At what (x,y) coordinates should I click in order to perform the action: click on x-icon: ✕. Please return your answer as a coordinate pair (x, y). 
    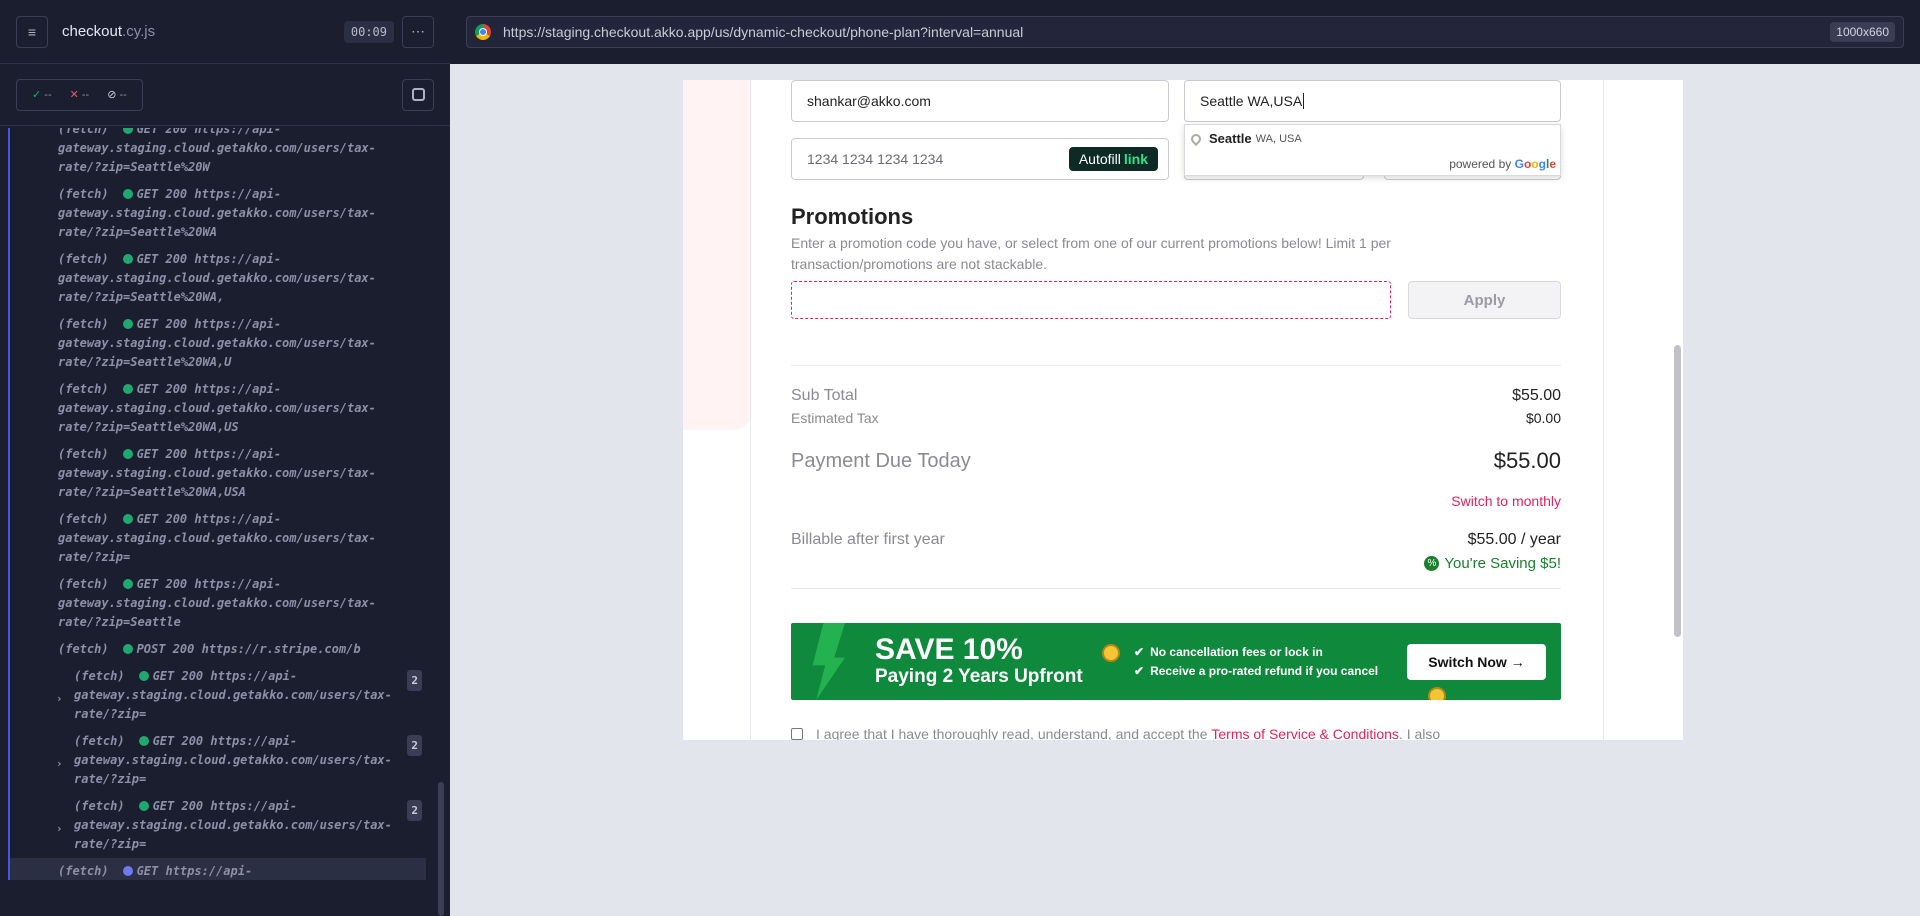
    Looking at the image, I should click on (74, 95).